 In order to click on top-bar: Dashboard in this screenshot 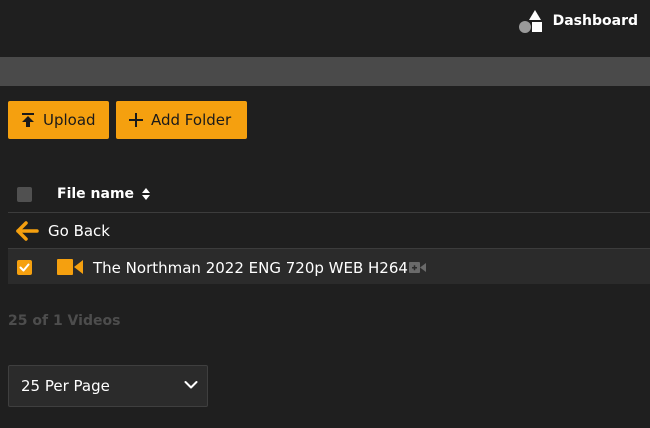, I will do `click(325, 21)`.